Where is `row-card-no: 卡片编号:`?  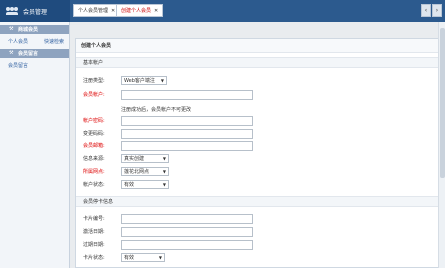 row-card-no: 卡片编号: is located at coordinates (259, 219).